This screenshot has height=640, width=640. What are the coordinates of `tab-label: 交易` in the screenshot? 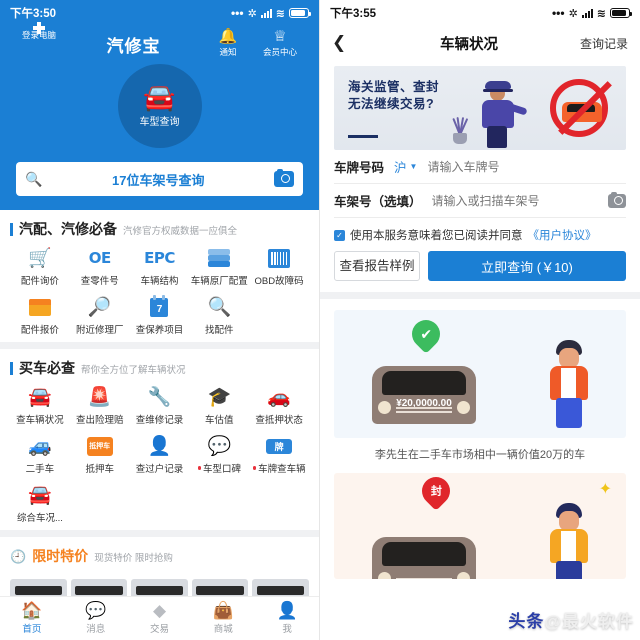 It's located at (159, 629).